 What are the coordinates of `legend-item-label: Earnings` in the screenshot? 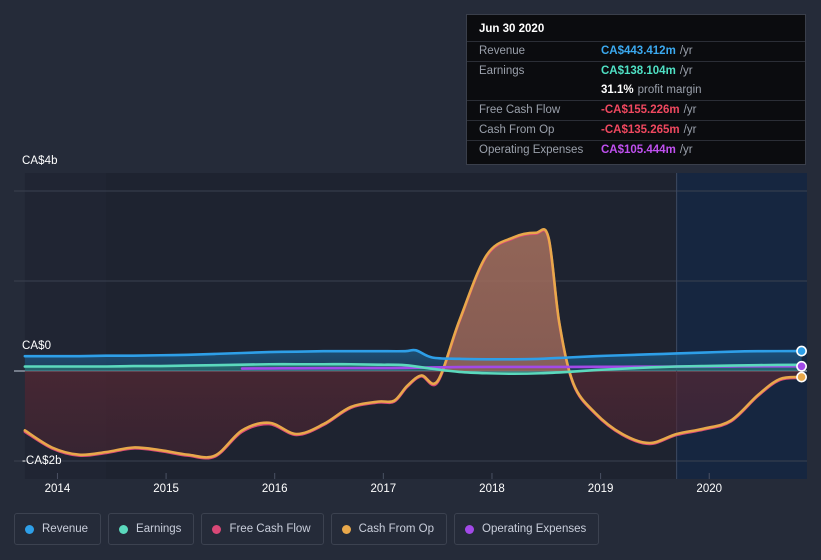 It's located at (159, 529).